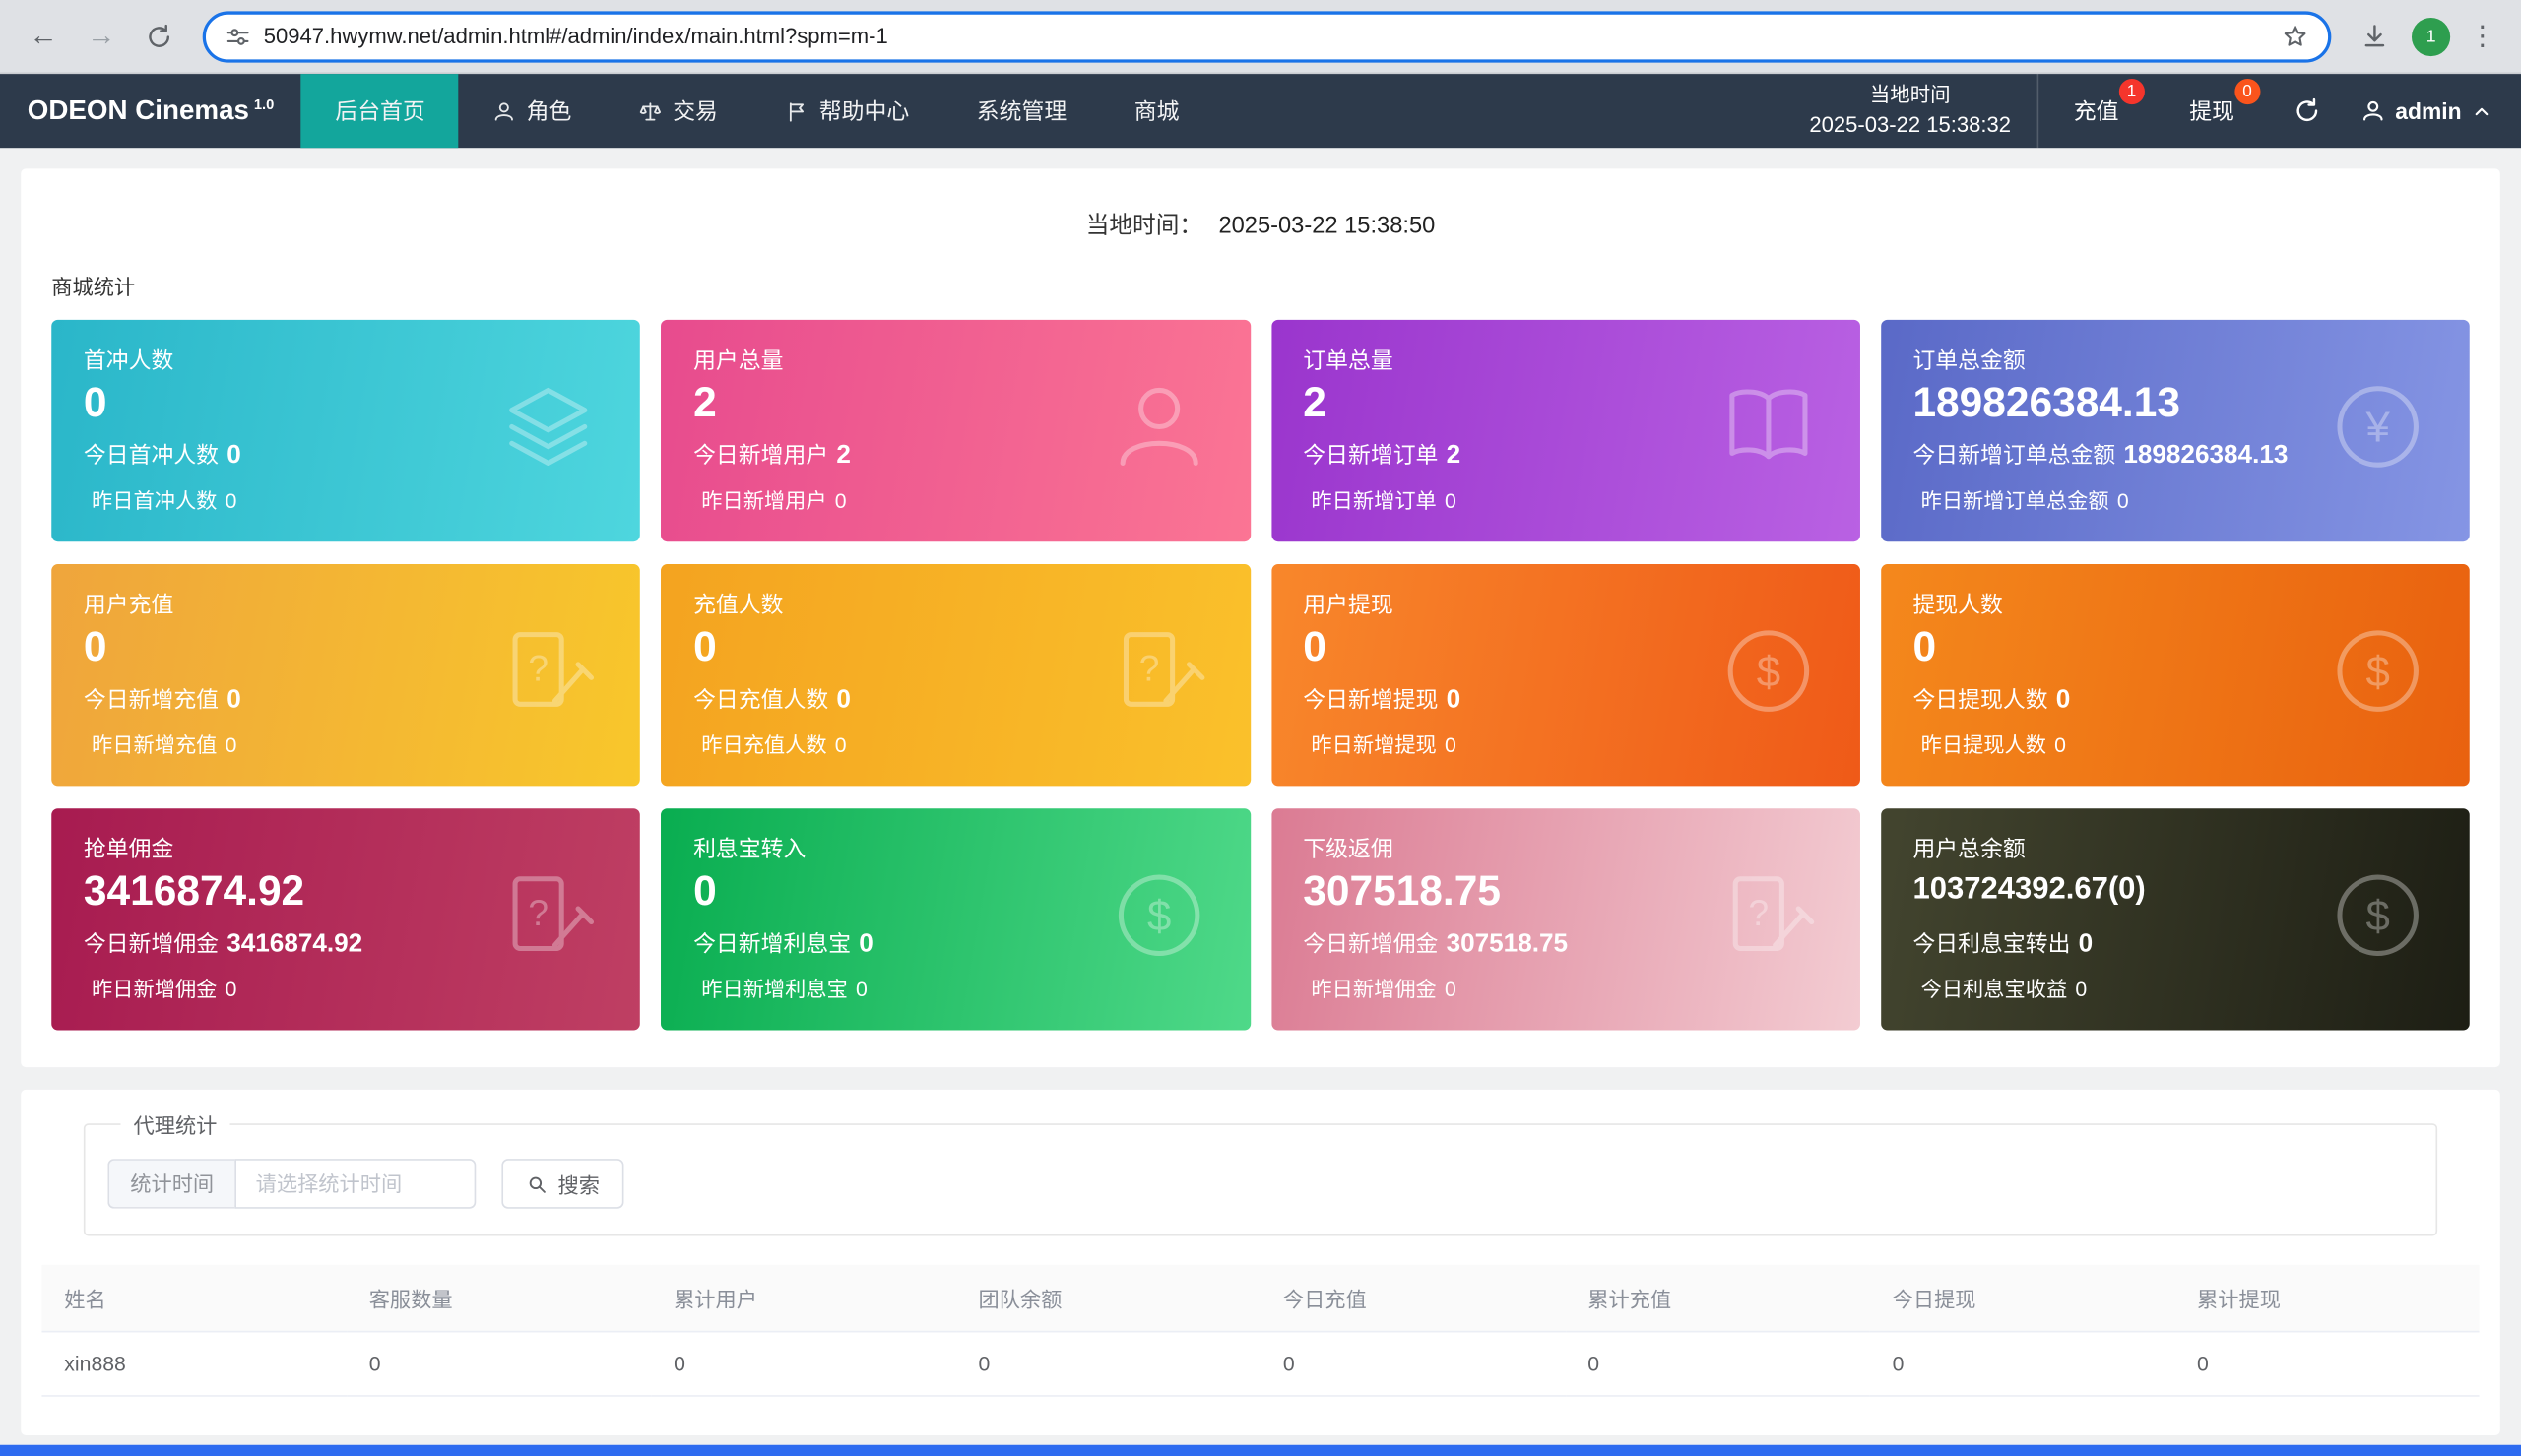 The image size is (2521, 1456). I want to click on stat-card-yesterday: 昨日新增订单 0, so click(1383, 500).